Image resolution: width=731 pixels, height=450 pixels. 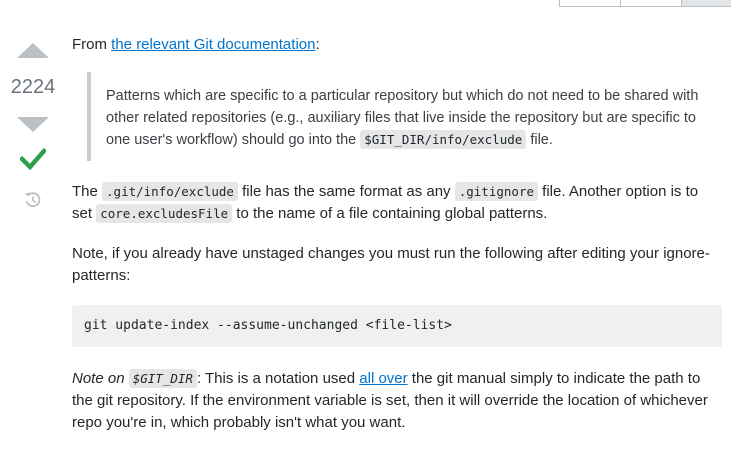 What do you see at coordinates (33, 124) in the screenshot?
I see `vote-down-icon` at bounding box center [33, 124].